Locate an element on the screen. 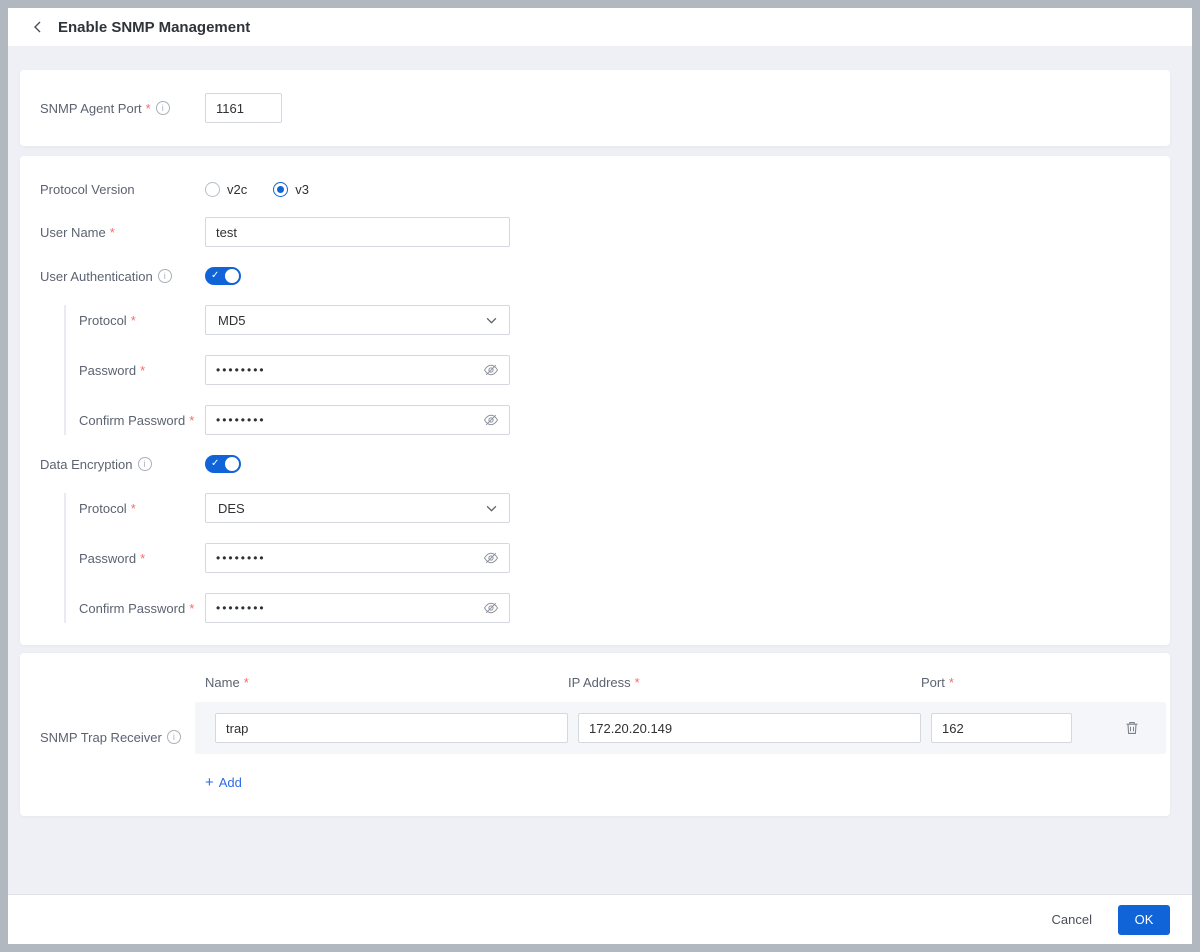  column-header-name: Name * is located at coordinates (227, 682).